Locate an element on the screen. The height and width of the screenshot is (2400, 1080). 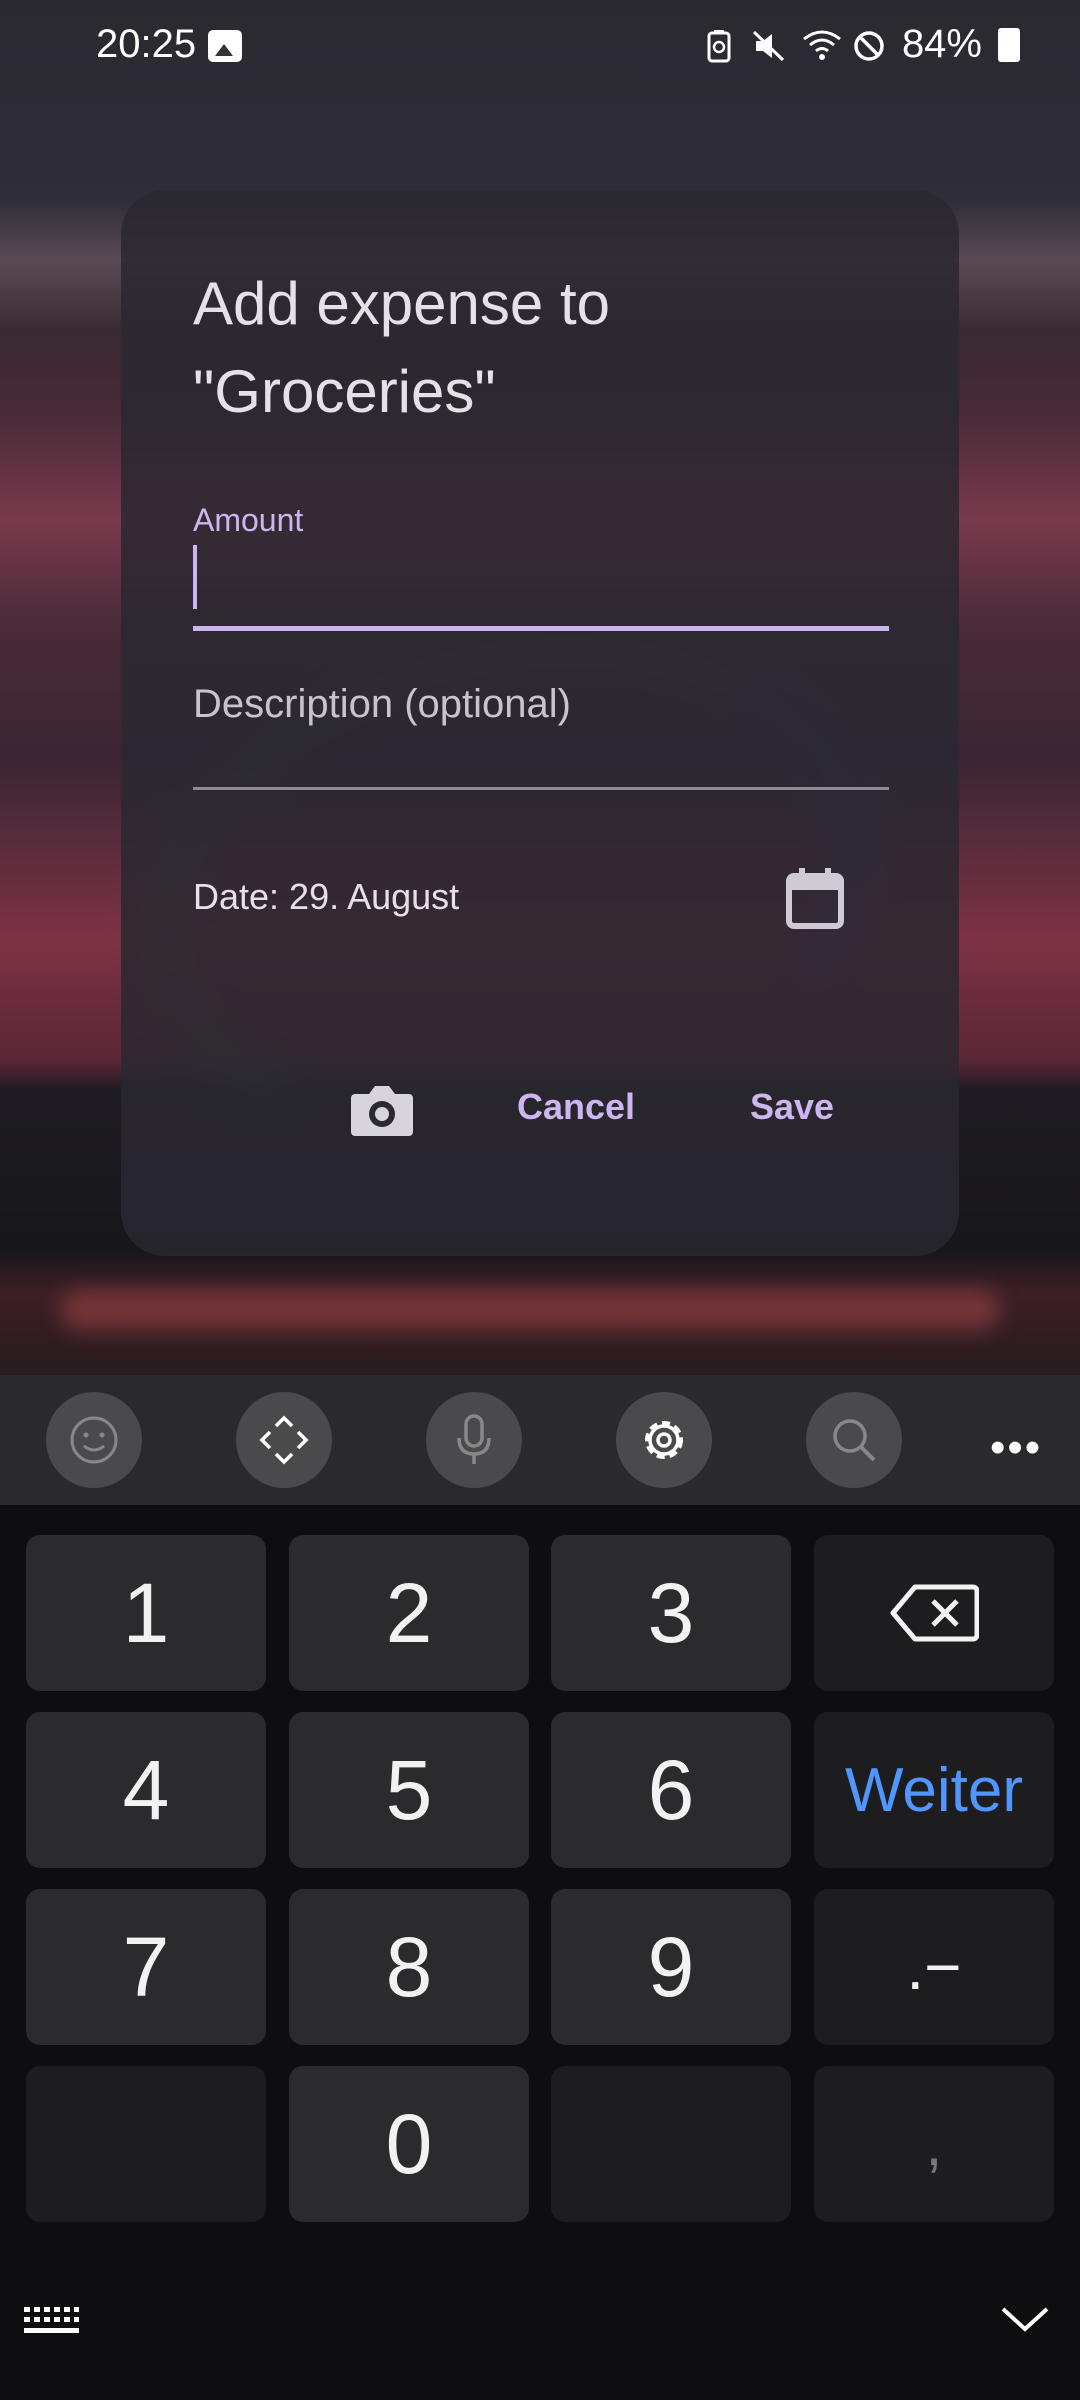
wifi-icon is located at coordinates (821, 45).